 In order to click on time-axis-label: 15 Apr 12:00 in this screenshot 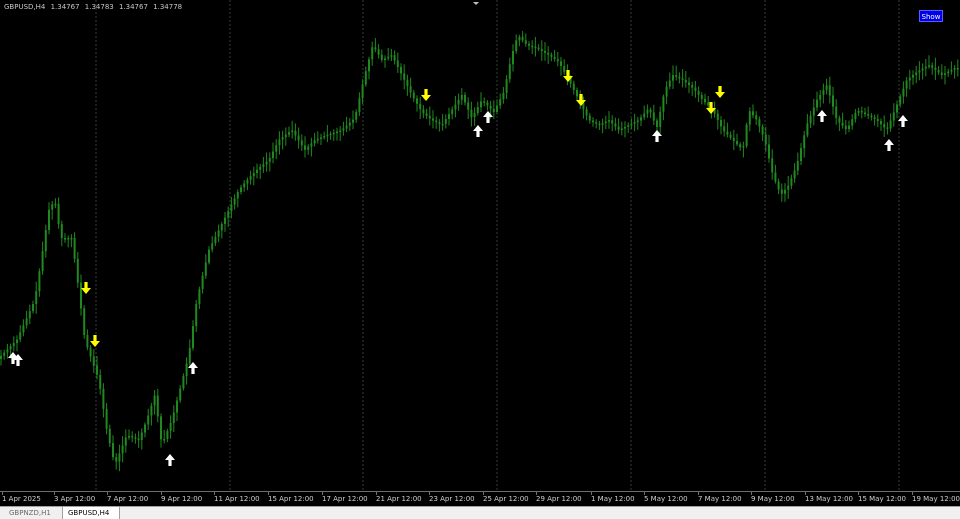, I will do `click(291, 499)`.